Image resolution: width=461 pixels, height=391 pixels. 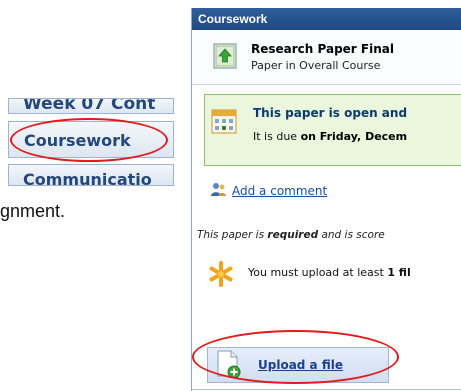 What do you see at coordinates (330, 113) in the screenshot?
I see `notice-title: This paper is open and` at bounding box center [330, 113].